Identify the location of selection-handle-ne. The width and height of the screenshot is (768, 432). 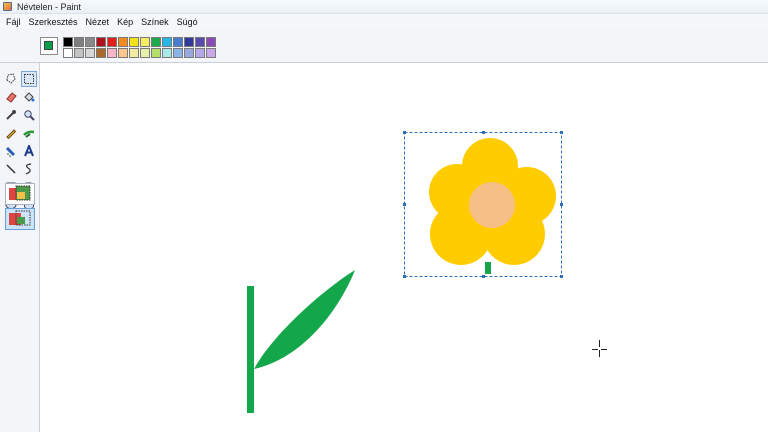
(561, 132).